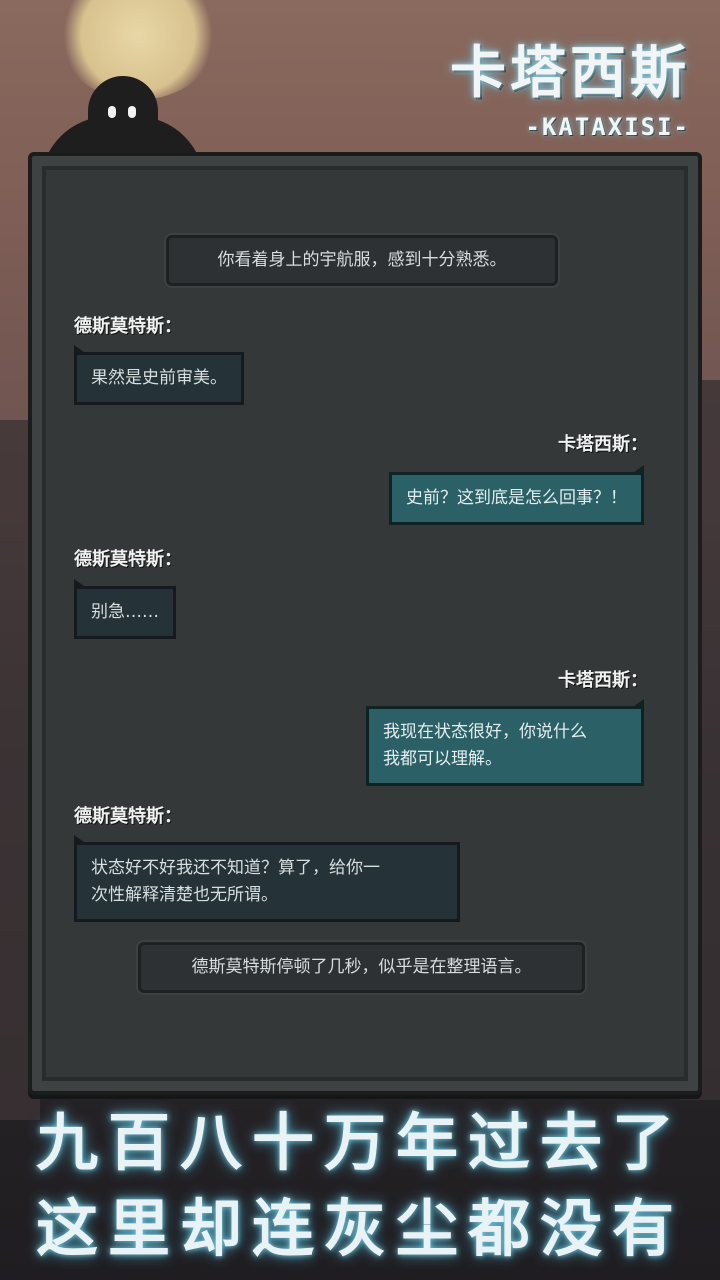 The width and height of the screenshot is (720, 1280). Describe the element at coordinates (159, 378) in the screenshot. I see `message-text: 果然是史前审美。` at that location.